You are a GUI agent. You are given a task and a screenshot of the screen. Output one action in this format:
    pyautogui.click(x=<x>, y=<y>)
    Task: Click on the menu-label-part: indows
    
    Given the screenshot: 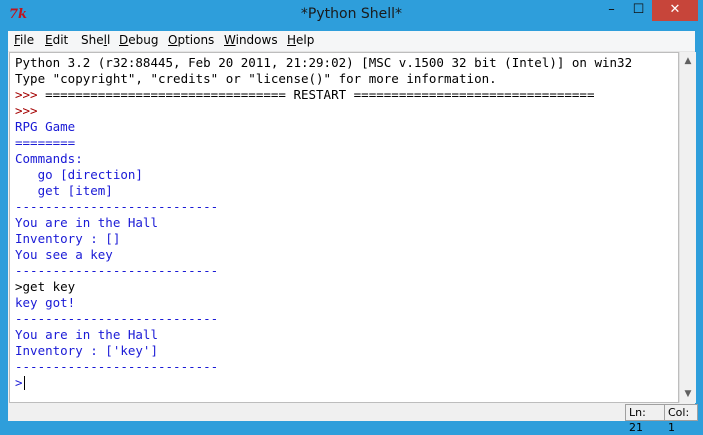 What is the action you would take?
    pyautogui.click(x=256, y=40)
    